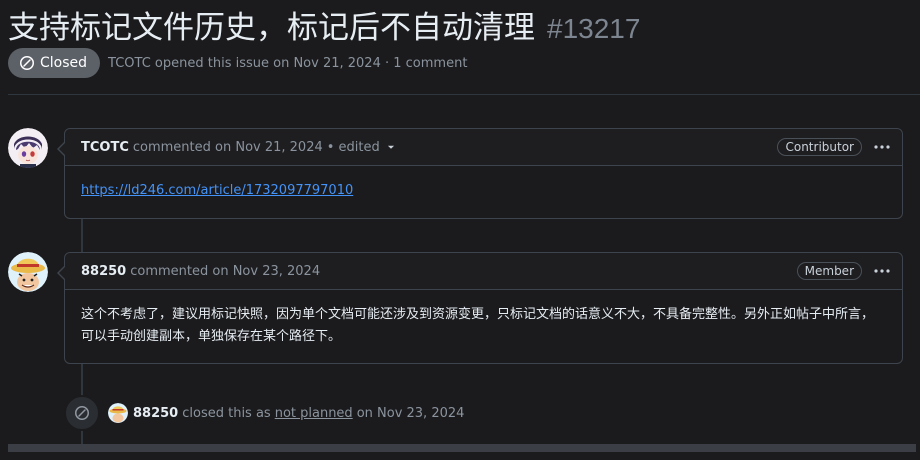 The width and height of the screenshot is (920, 460). Describe the element at coordinates (105, 147) in the screenshot. I see `comment-author: TCOTC` at that location.